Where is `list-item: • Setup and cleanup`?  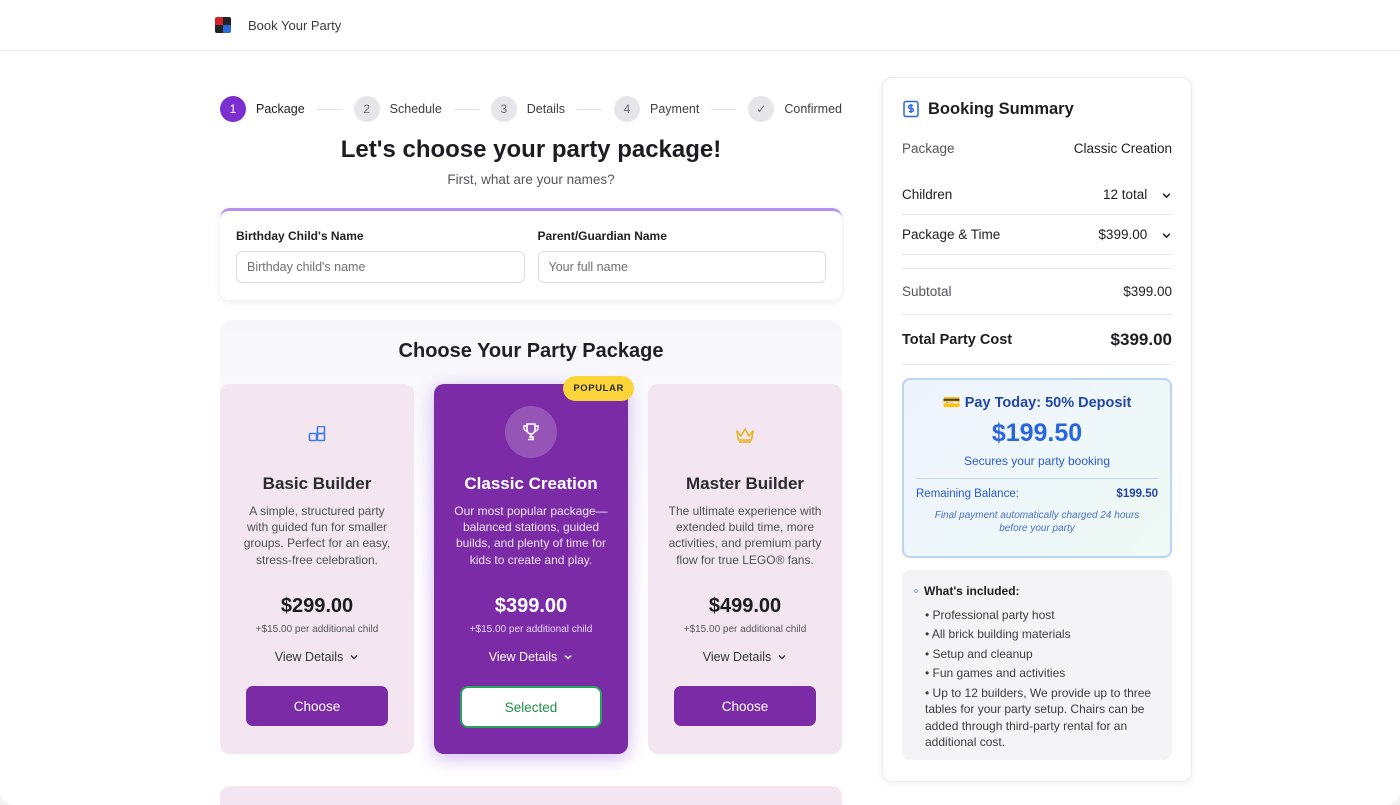 list-item: • Setup and cleanup is located at coordinates (979, 653).